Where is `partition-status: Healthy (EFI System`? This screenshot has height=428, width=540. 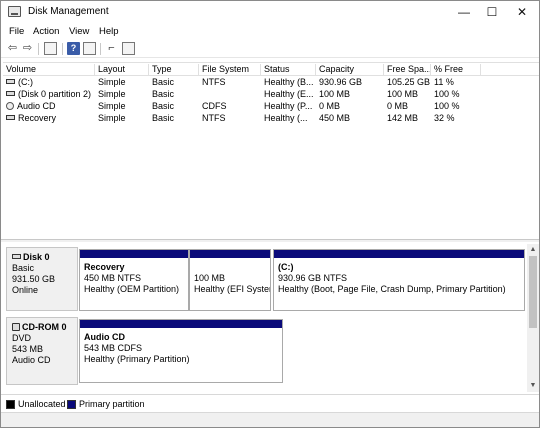 partition-status: Healthy (EFI System is located at coordinates (232, 289).